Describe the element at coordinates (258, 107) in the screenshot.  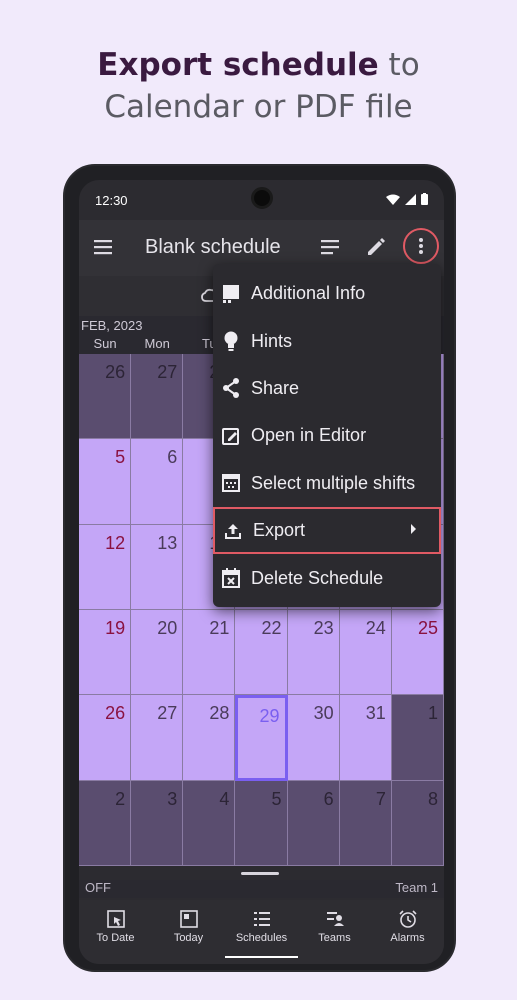
I see `headline-line2: Calendar or PDF file` at that location.